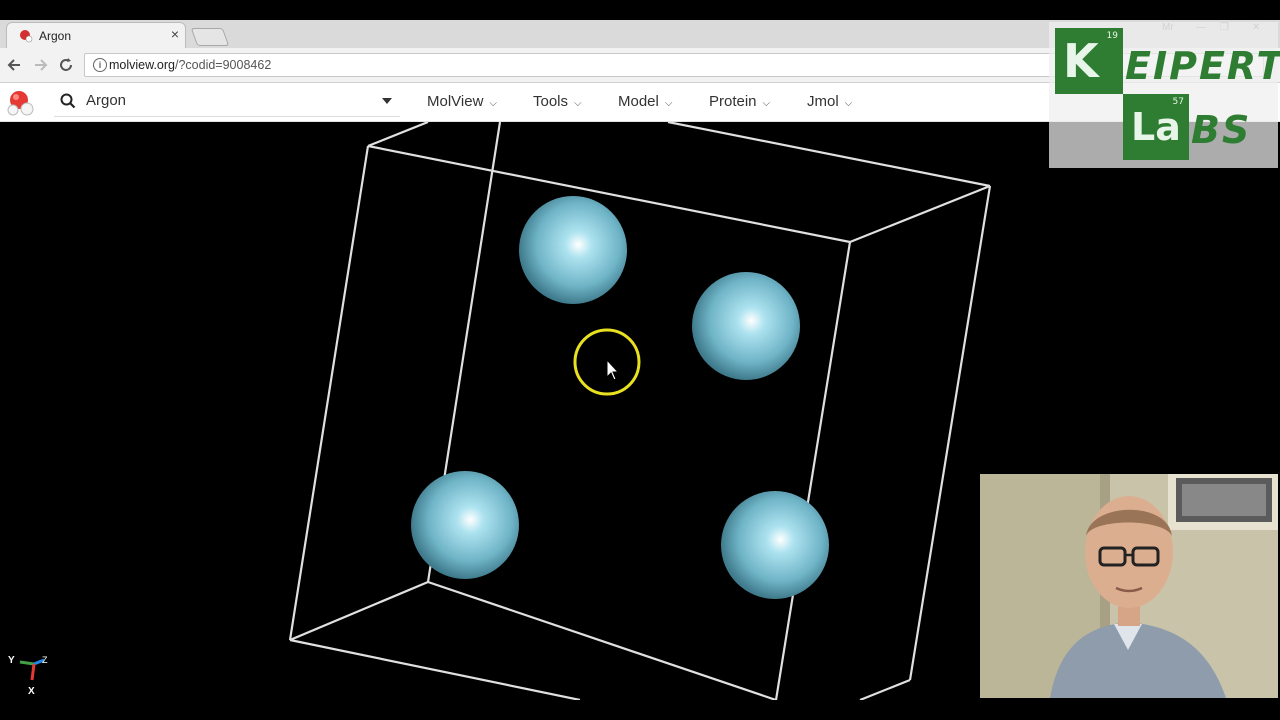 The width and height of the screenshot is (1280, 720). I want to click on site-info-icon: i, so click(100, 65).